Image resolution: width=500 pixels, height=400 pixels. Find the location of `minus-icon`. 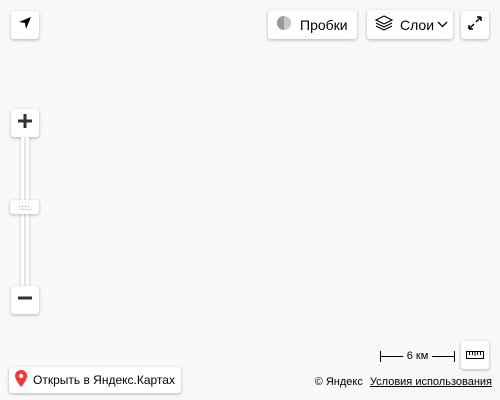

minus-icon is located at coordinates (25, 300).